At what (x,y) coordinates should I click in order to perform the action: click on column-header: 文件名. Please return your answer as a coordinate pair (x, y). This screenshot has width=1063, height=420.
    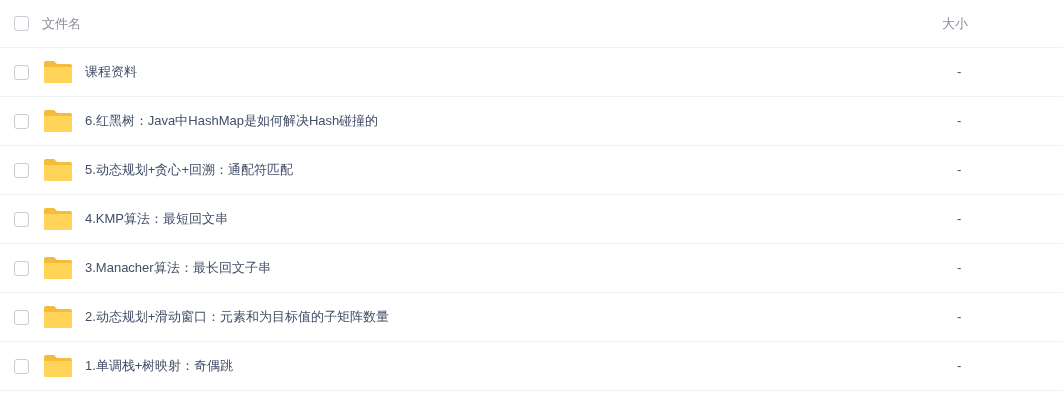
    Looking at the image, I should click on (62, 23).